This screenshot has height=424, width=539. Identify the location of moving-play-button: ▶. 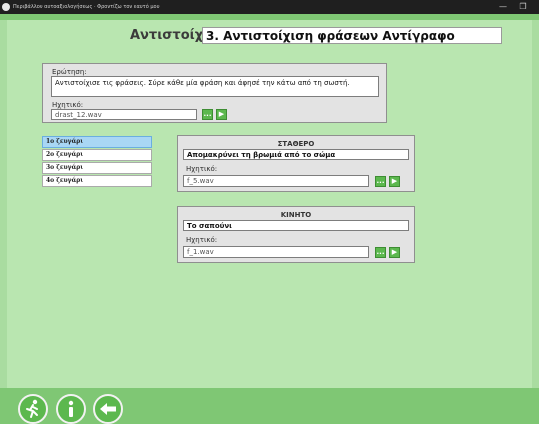
(394, 252).